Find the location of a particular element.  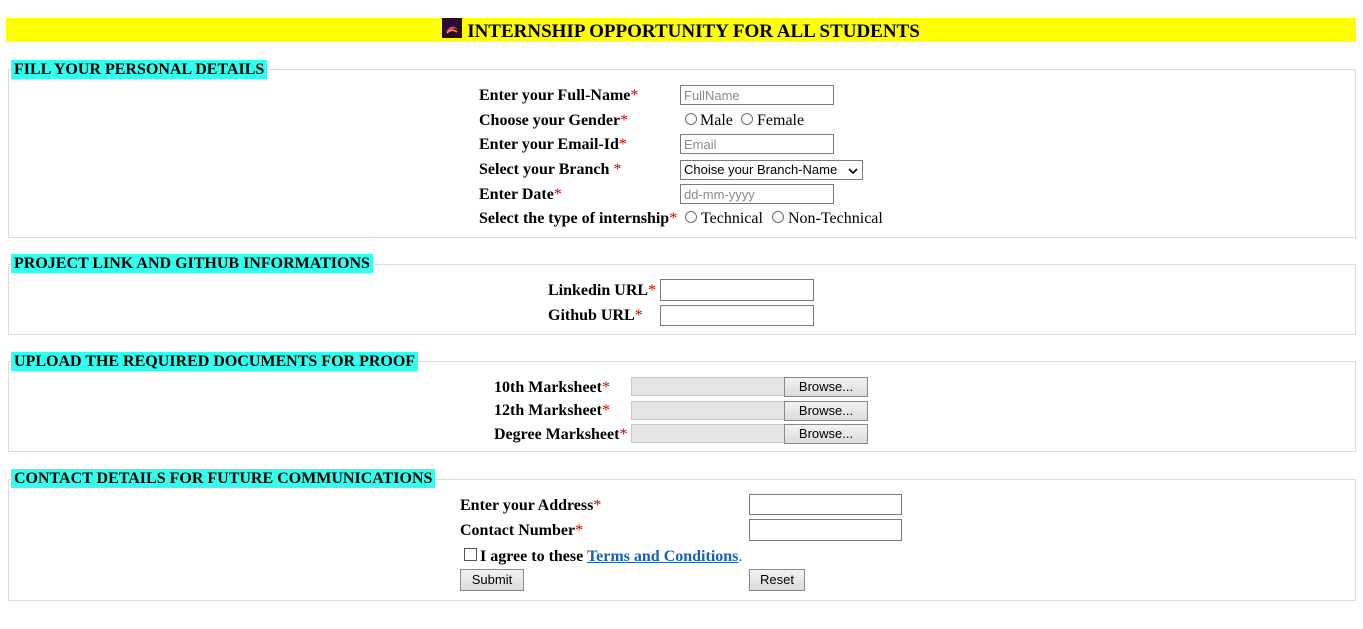

email-label: Enter your Email-Id* is located at coordinates (553, 144).